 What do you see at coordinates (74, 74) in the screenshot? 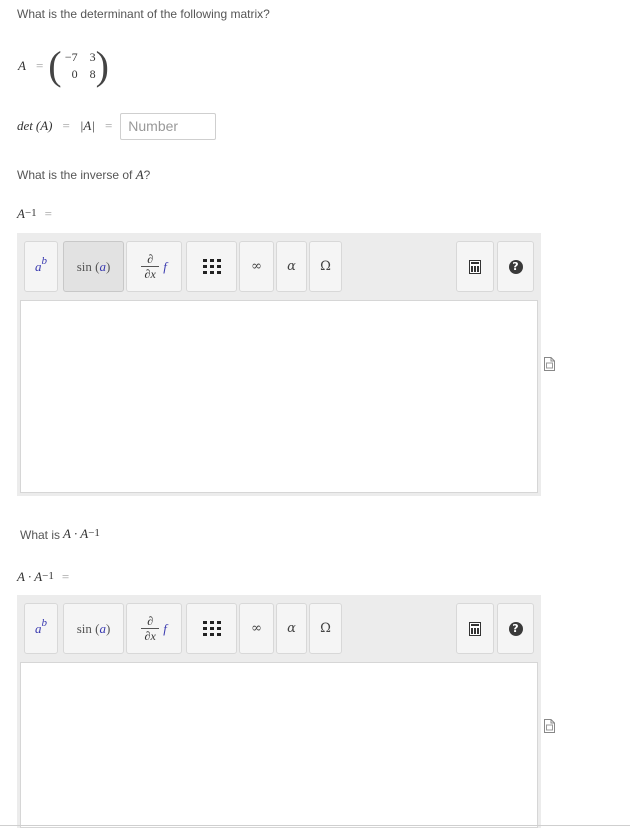
I see `matrix-cell: 0` at bounding box center [74, 74].